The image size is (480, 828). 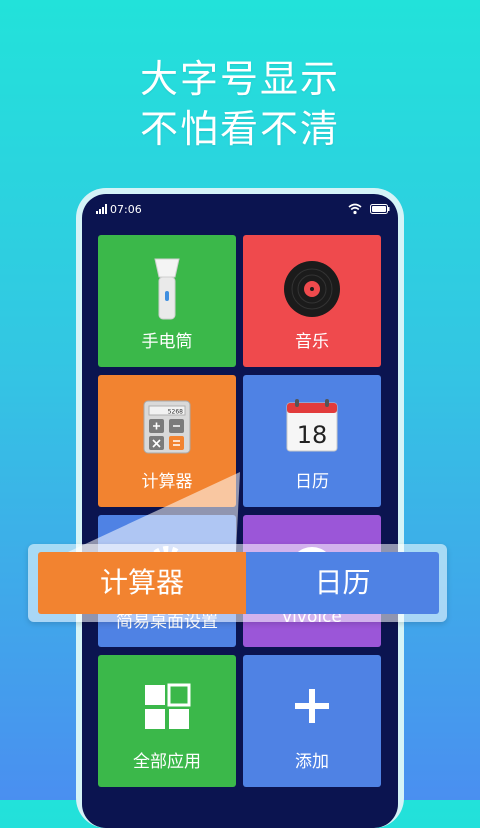 I want to click on zoom-popup: 计算器 日历, so click(x=237, y=583).